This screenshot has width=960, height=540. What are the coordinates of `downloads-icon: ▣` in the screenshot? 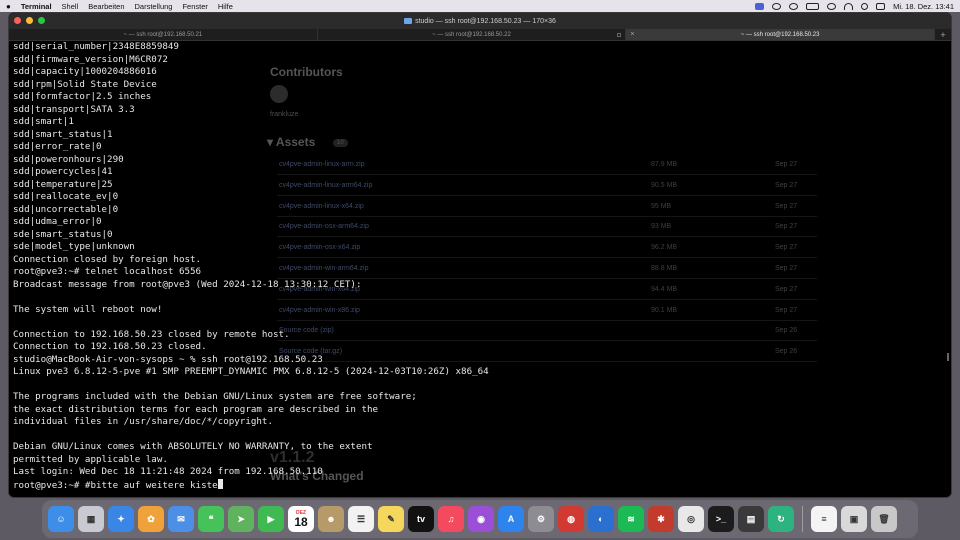 It's located at (854, 519).